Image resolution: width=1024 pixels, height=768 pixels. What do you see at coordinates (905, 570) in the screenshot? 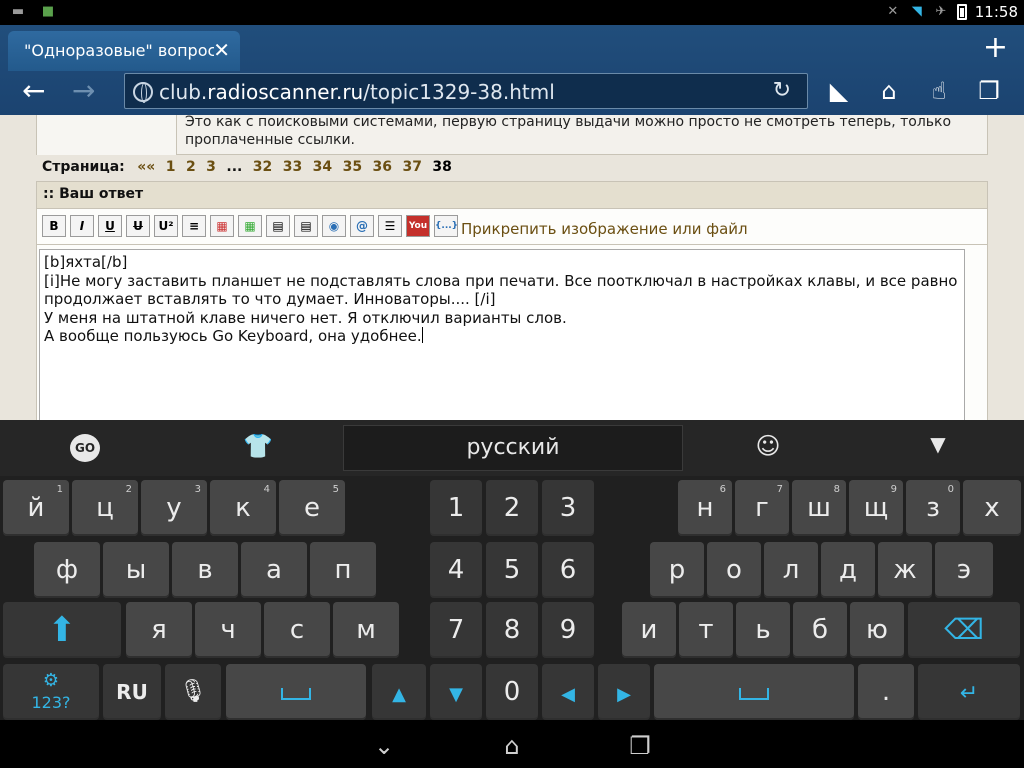
I see `key-letter: ж` at bounding box center [905, 570].